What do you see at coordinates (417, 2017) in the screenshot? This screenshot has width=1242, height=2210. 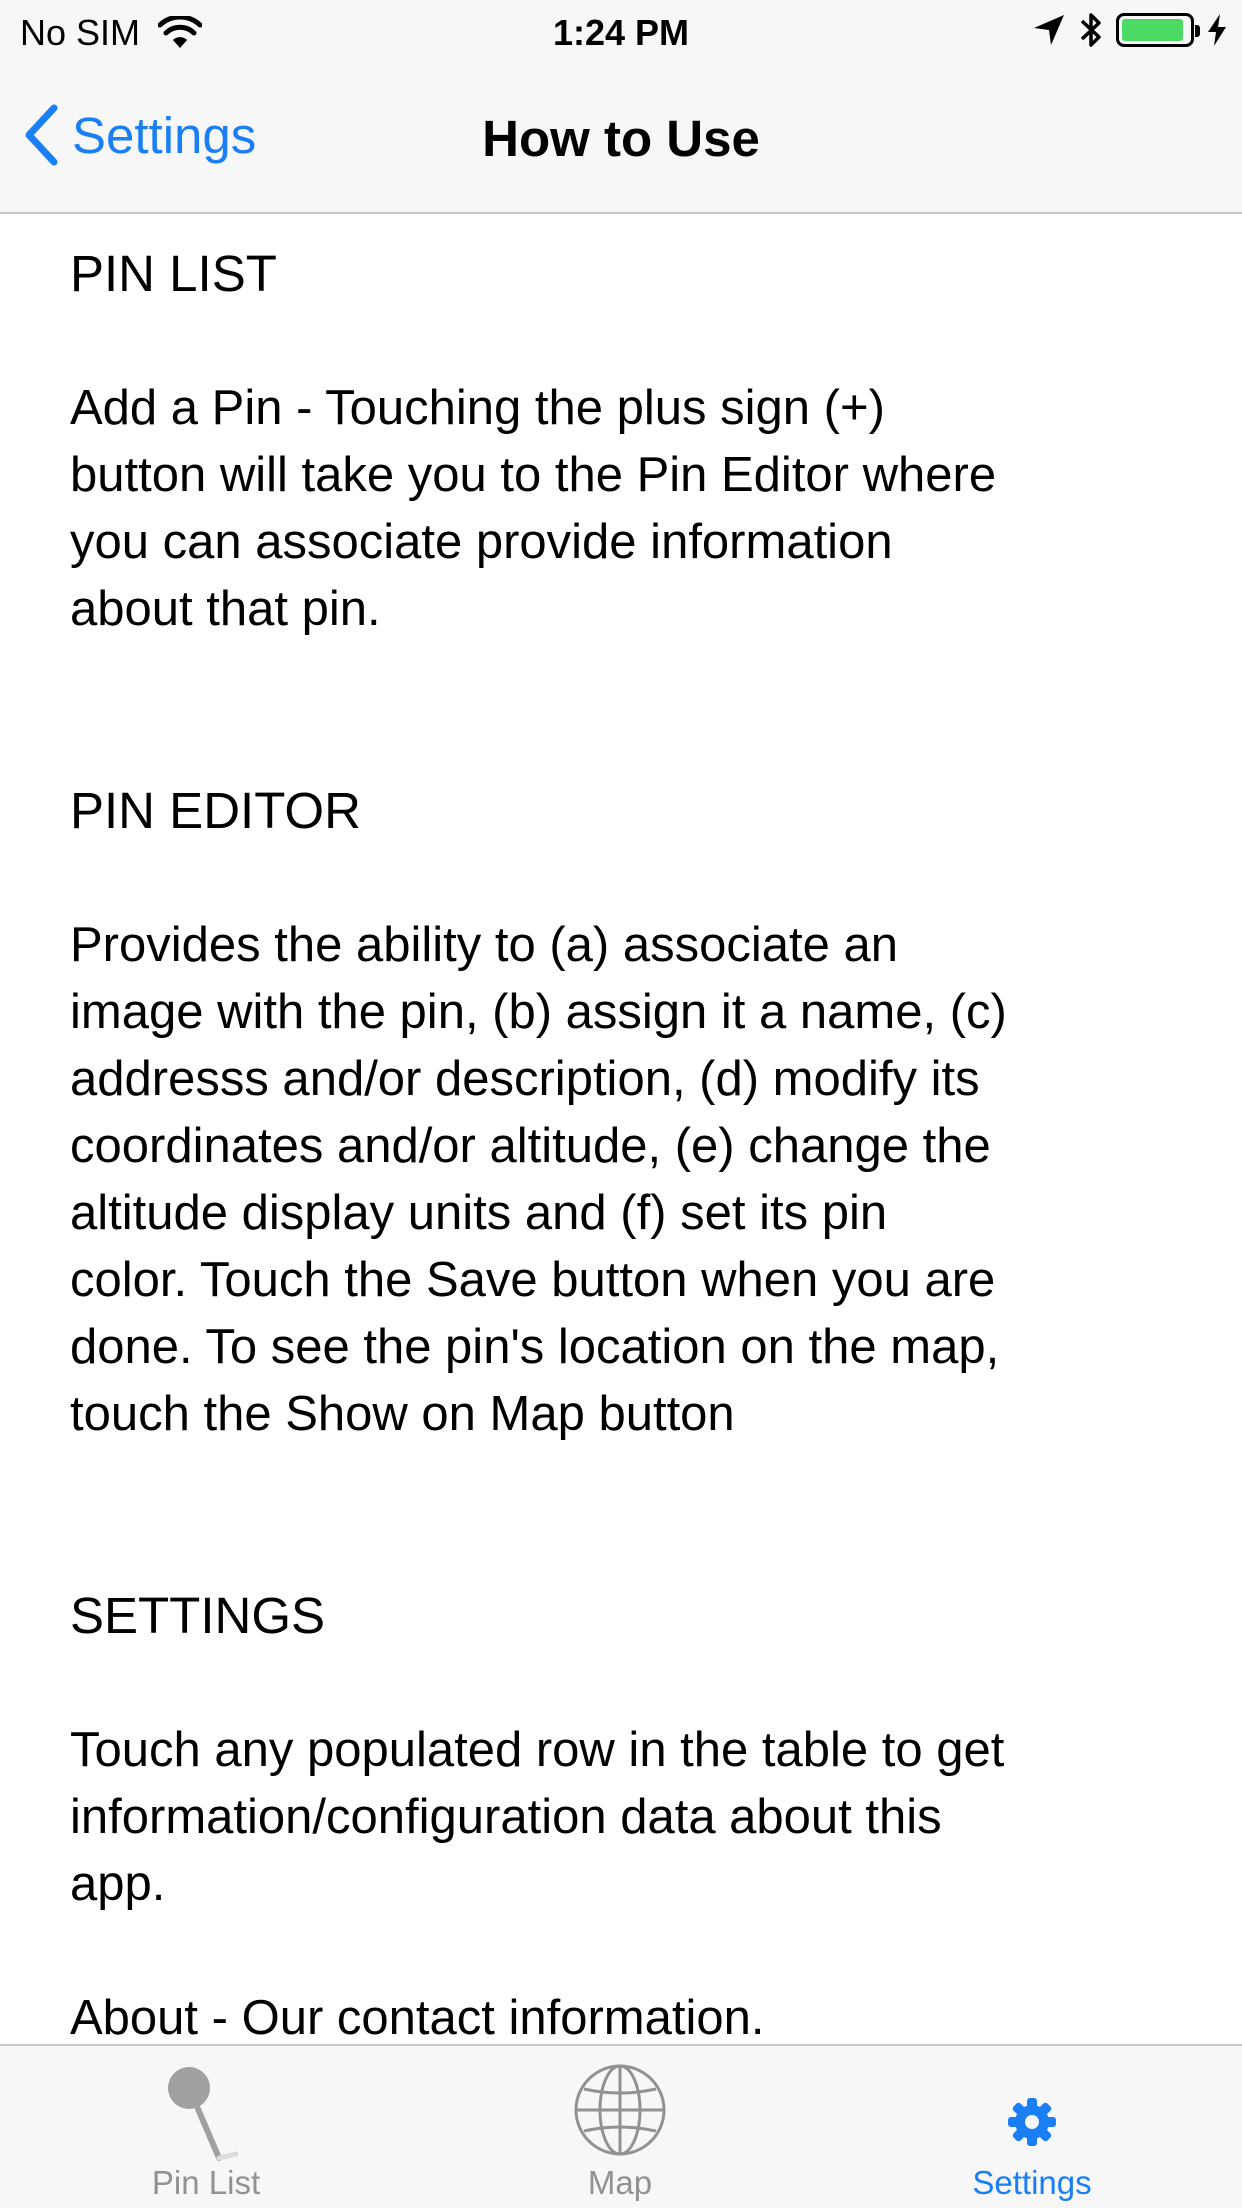 I see `section-paragraph: About - Our contact information.` at bounding box center [417, 2017].